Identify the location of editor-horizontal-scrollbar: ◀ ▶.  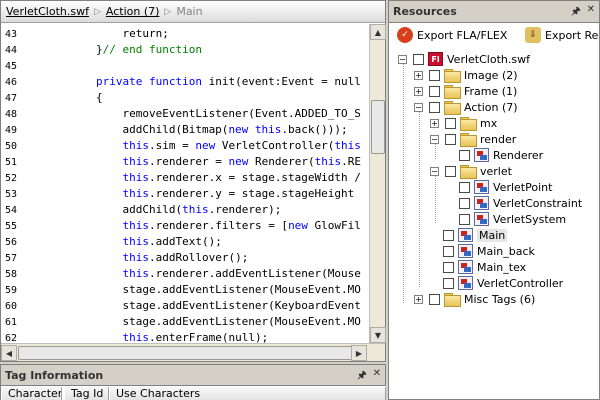
(193, 352).